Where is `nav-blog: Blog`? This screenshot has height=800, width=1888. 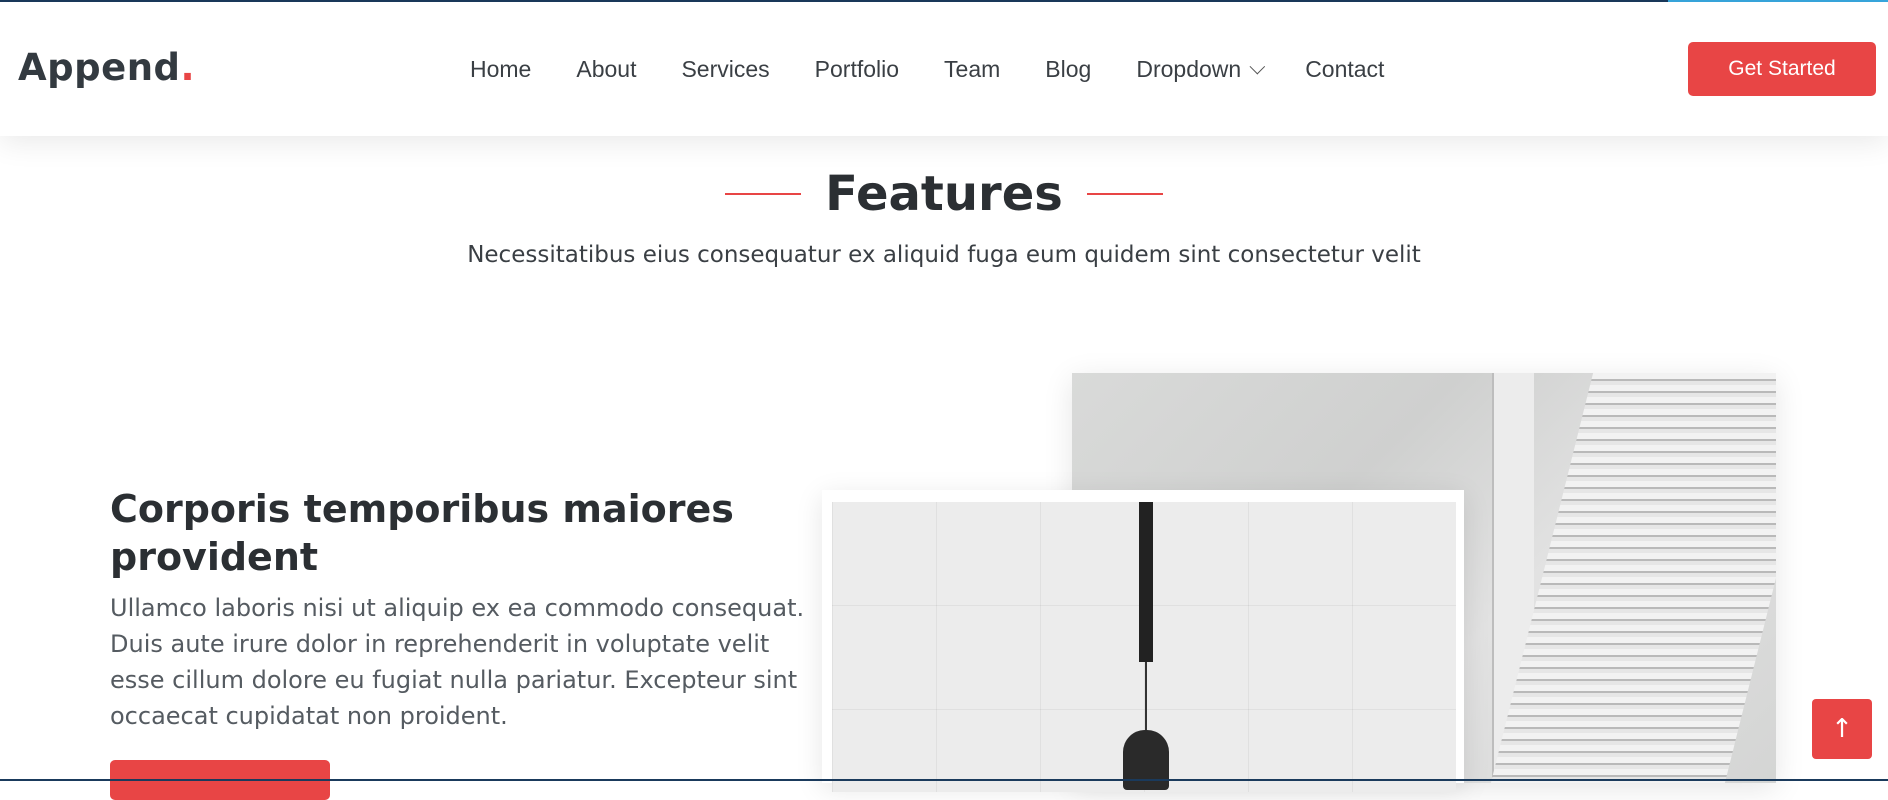
nav-blog: Blog is located at coordinates (1068, 69).